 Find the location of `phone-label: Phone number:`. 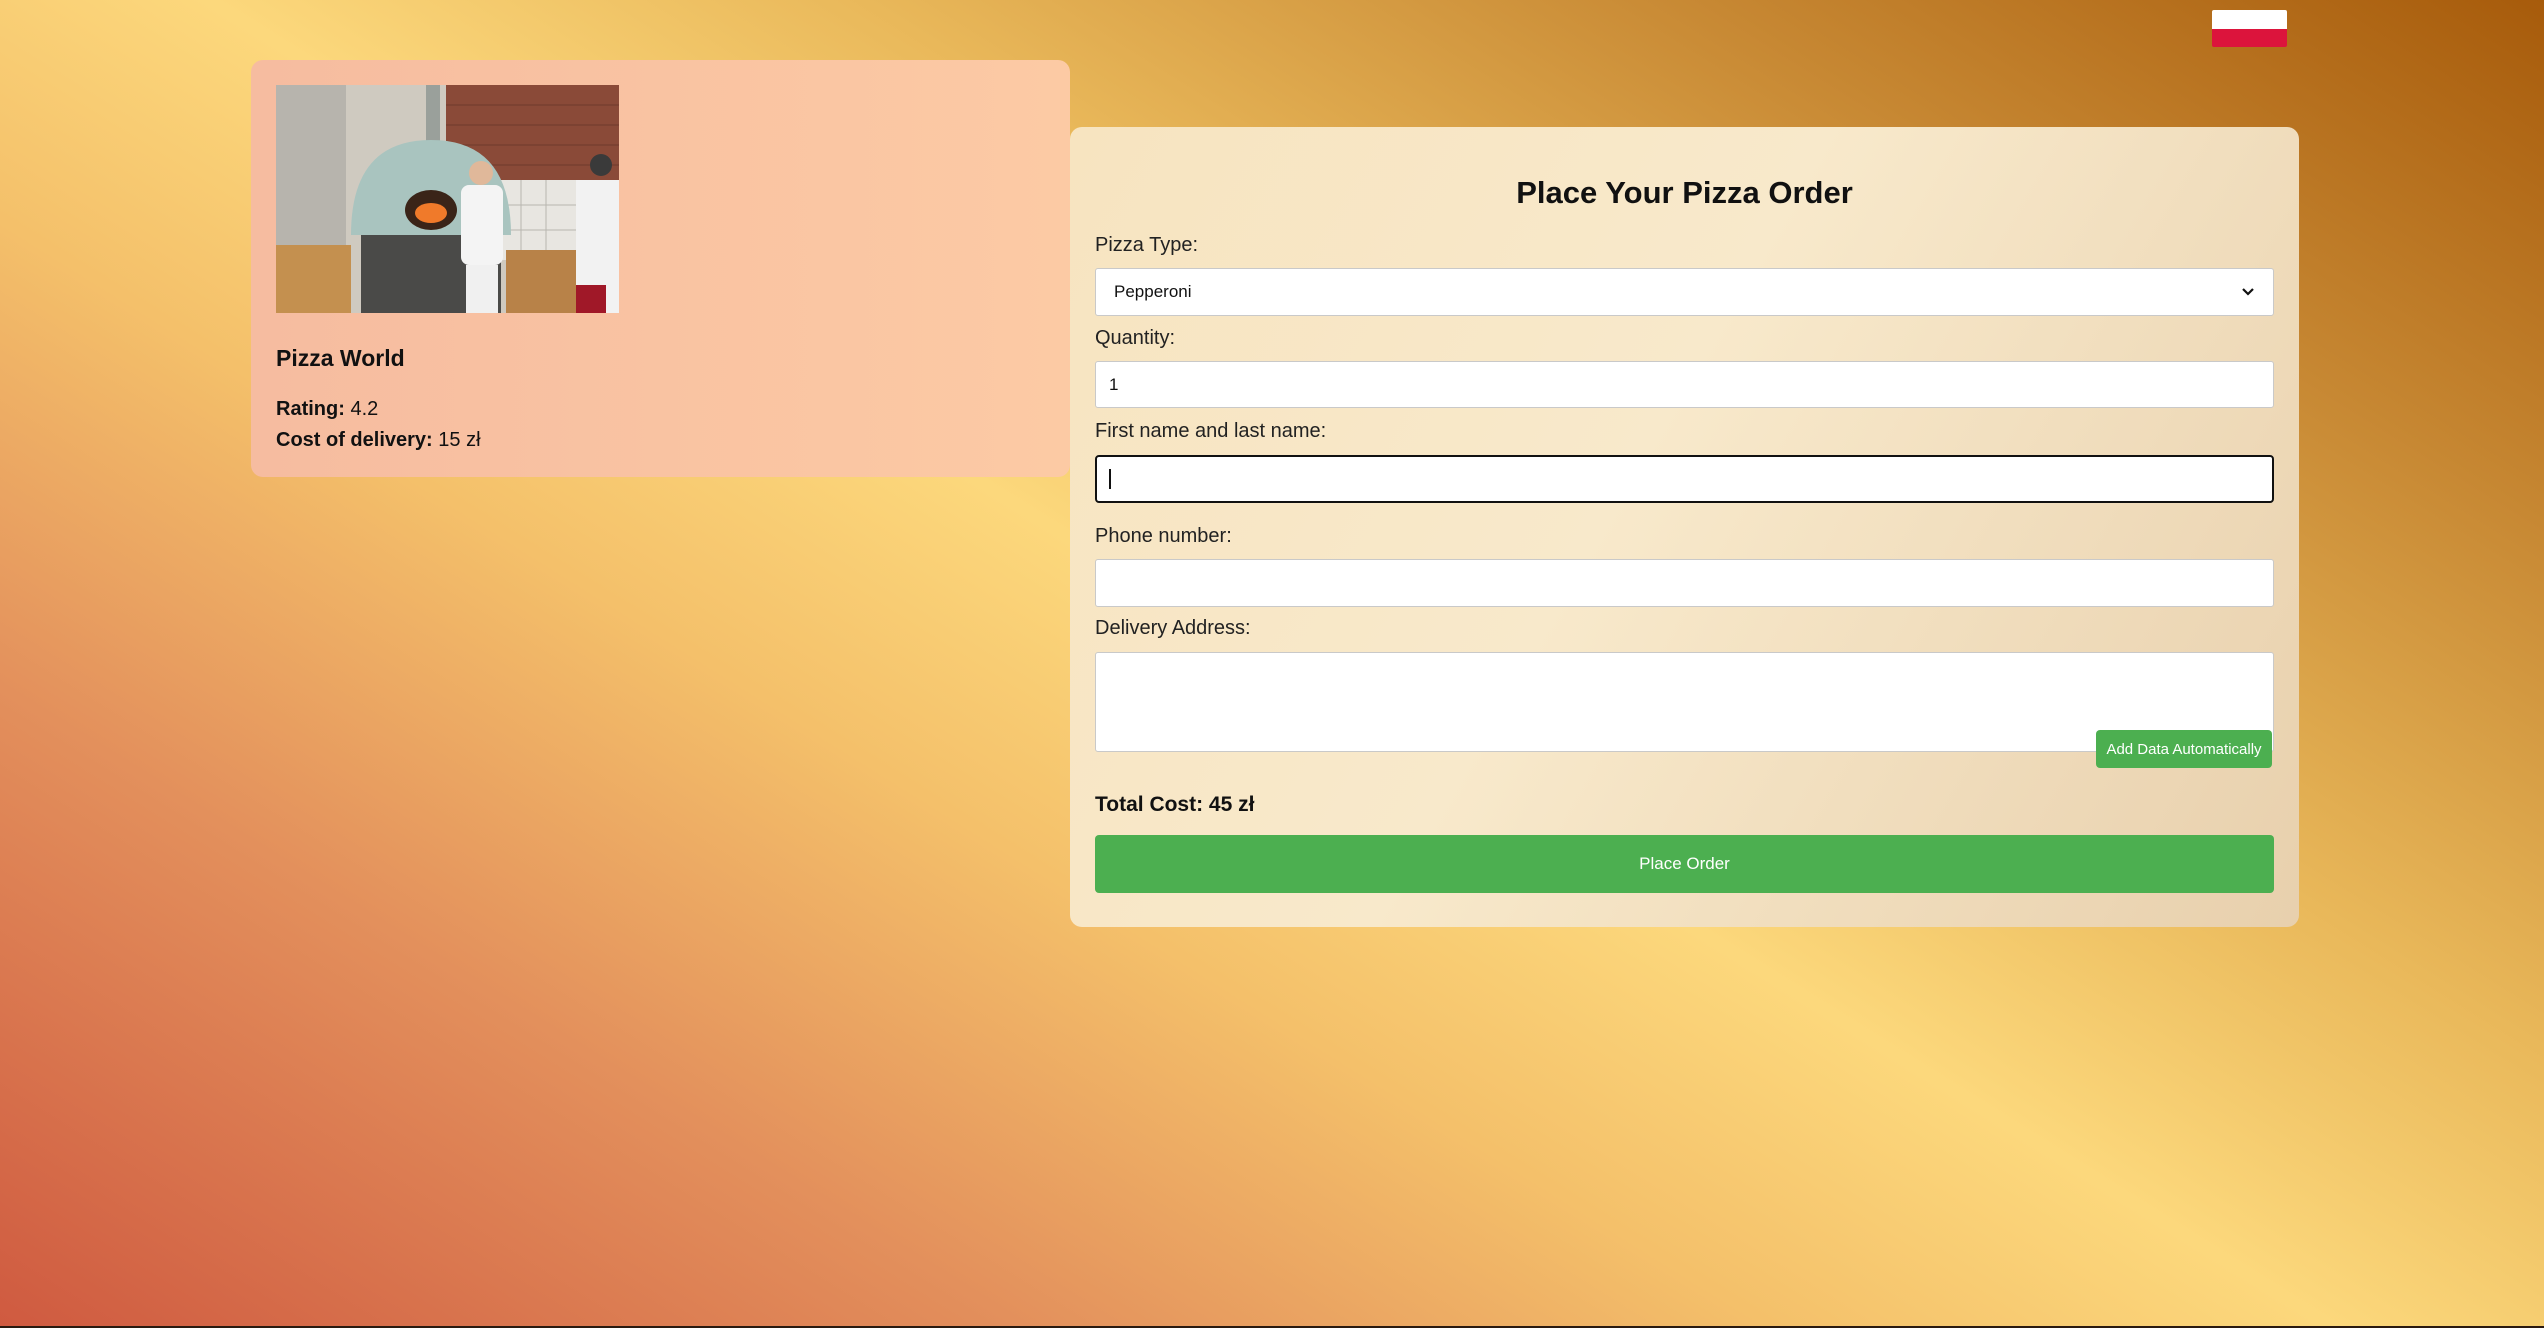

phone-label: Phone number: is located at coordinates (1163, 536).